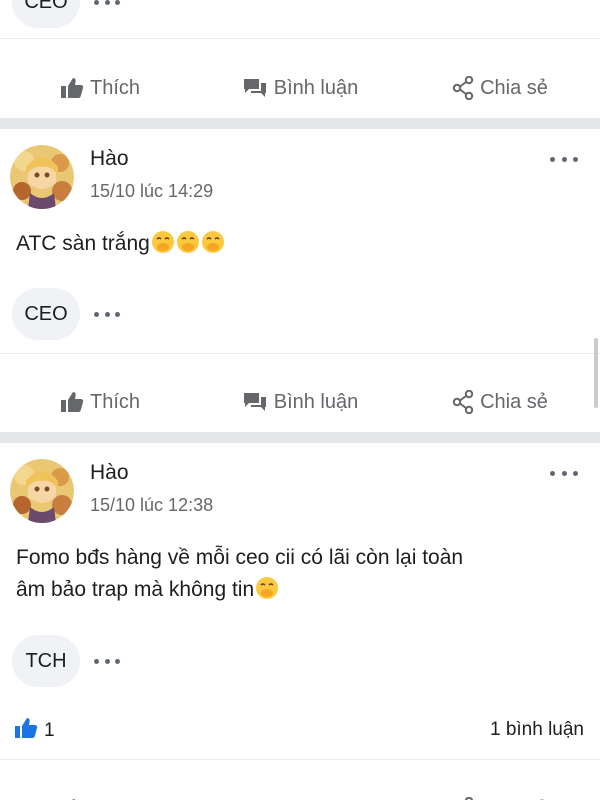  I want to click on post-text: ATC sàn trắng, so click(83, 243).